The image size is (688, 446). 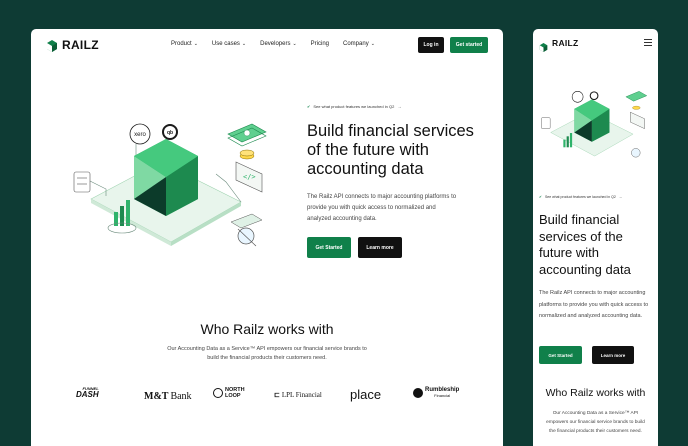 I want to click on hero-illustration, so click(x=596, y=121).